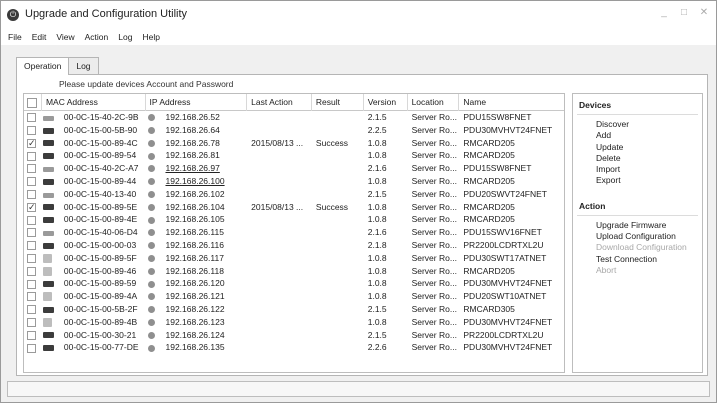 The image size is (717, 403). I want to click on cell-mac: 00-0C-15-40-2C-A7, so click(101, 168).